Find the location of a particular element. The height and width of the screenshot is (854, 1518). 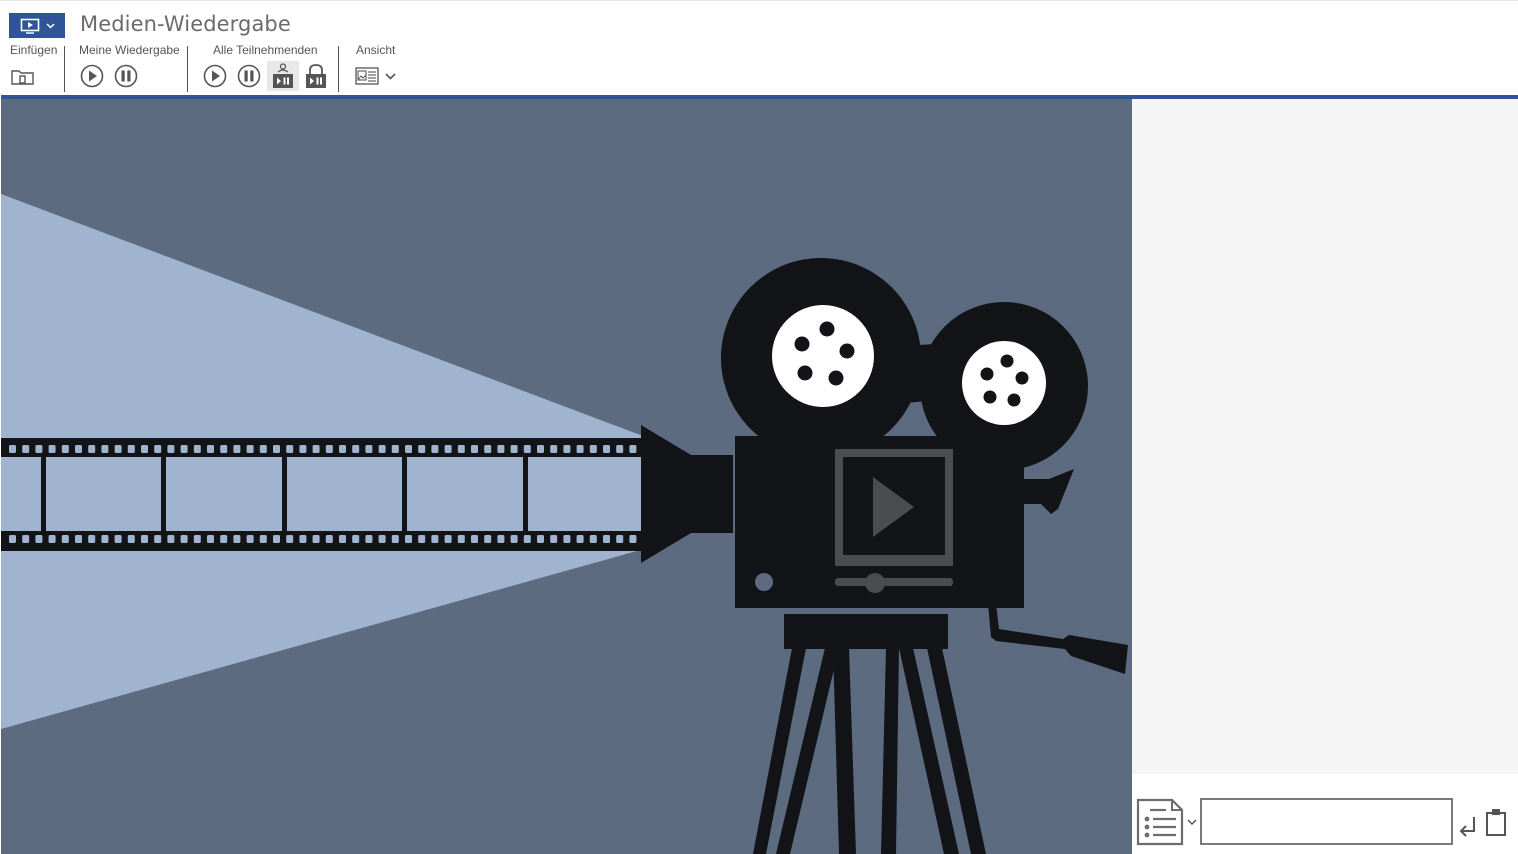

all-pause-button is located at coordinates (249, 76).